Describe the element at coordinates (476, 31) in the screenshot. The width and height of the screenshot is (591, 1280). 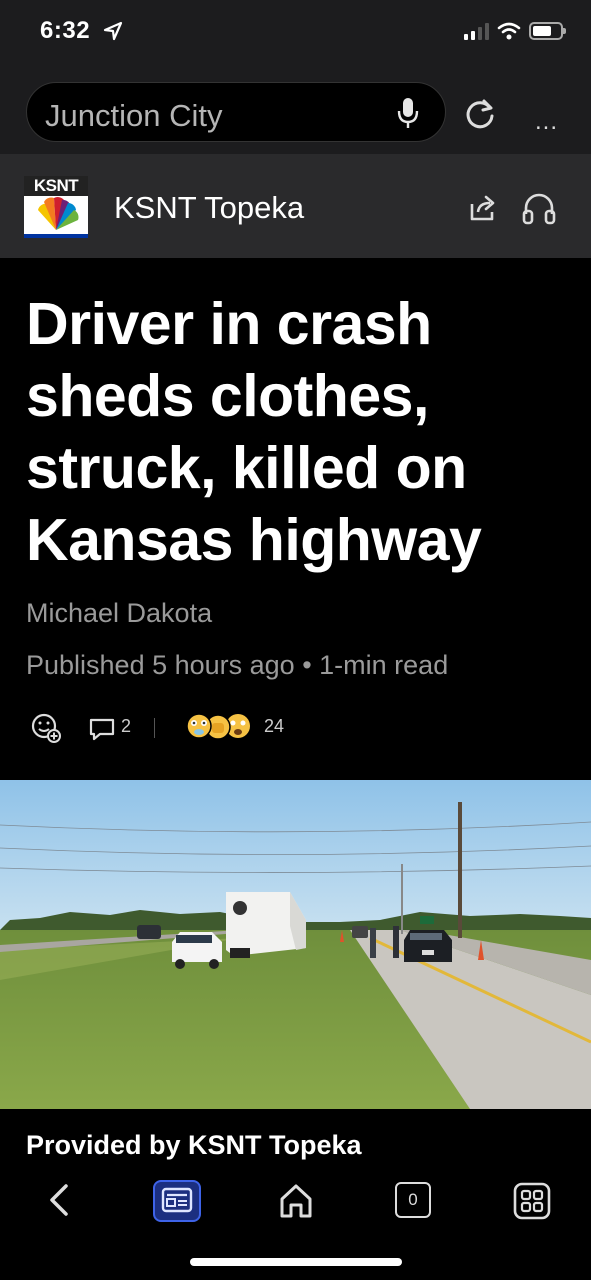
I see `cellular-signal-icon` at that location.